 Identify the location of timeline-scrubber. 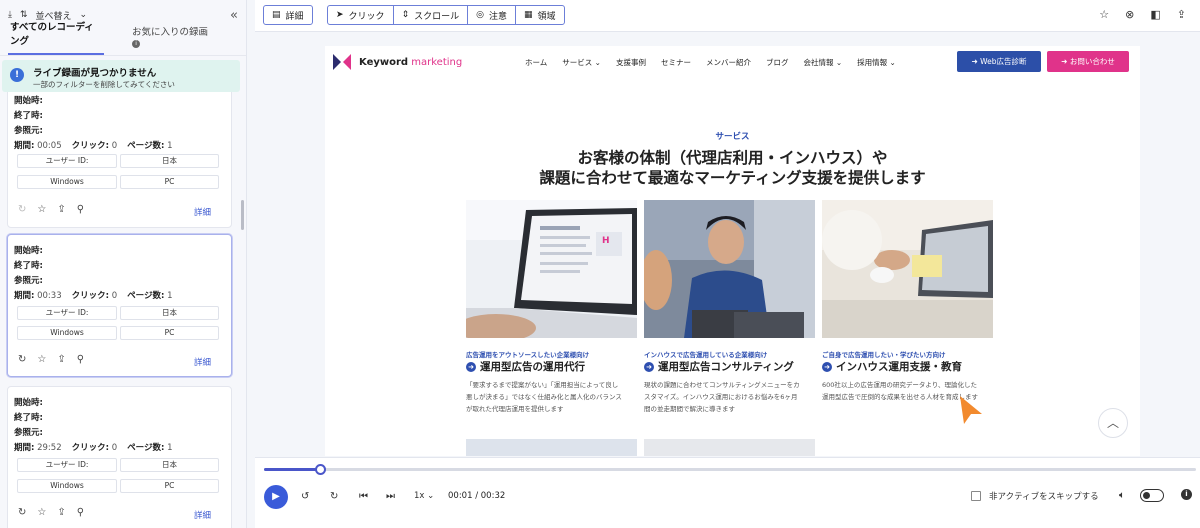
(320, 469).